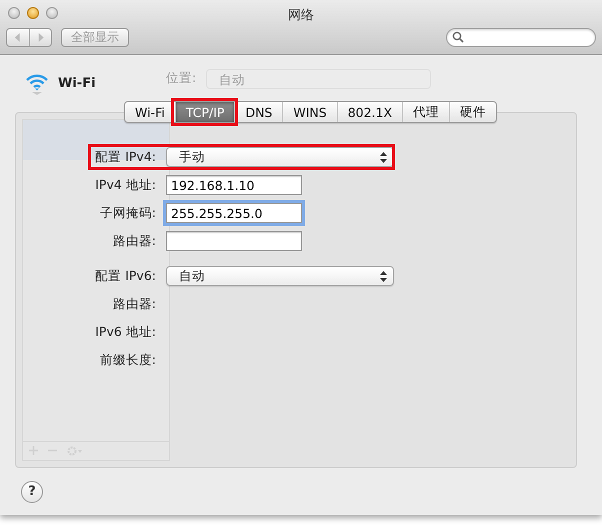 This screenshot has width=602, height=530. What do you see at coordinates (309, 112) in the screenshot?
I see `tab: WINS` at bounding box center [309, 112].